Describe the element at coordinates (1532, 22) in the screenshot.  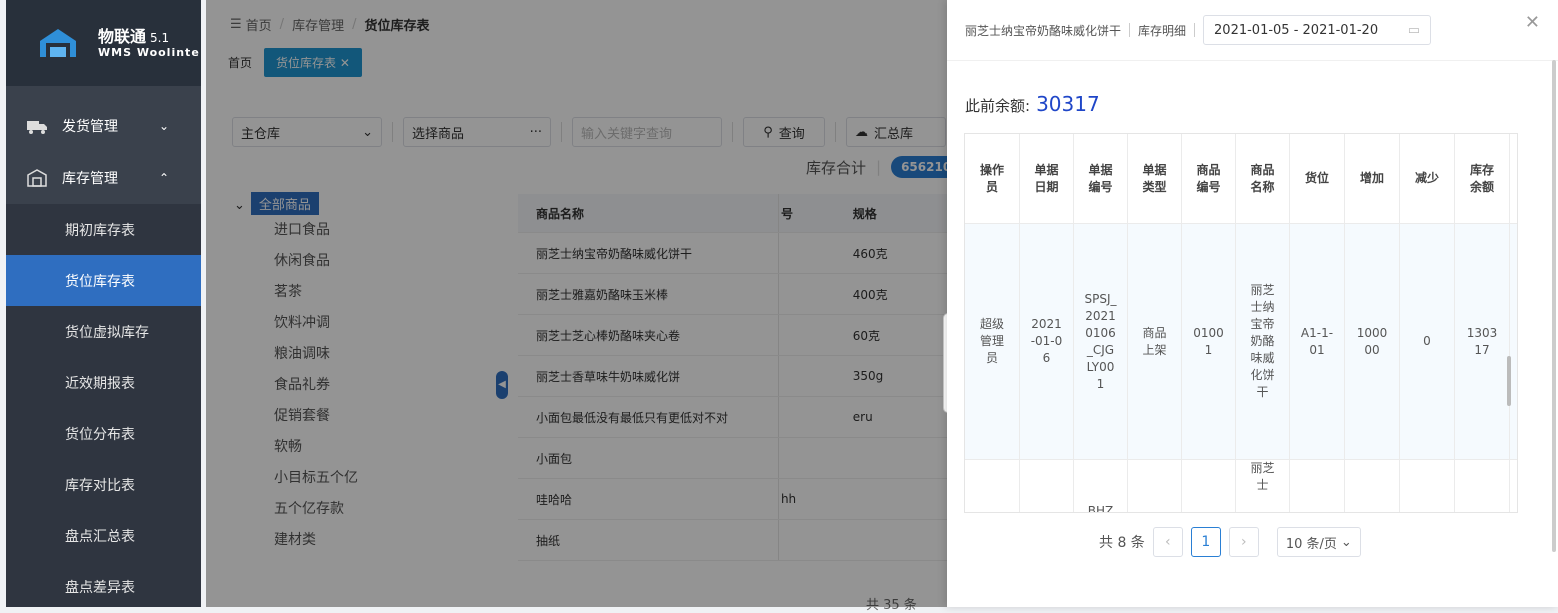
I see `close-icon: ✕` at that location.